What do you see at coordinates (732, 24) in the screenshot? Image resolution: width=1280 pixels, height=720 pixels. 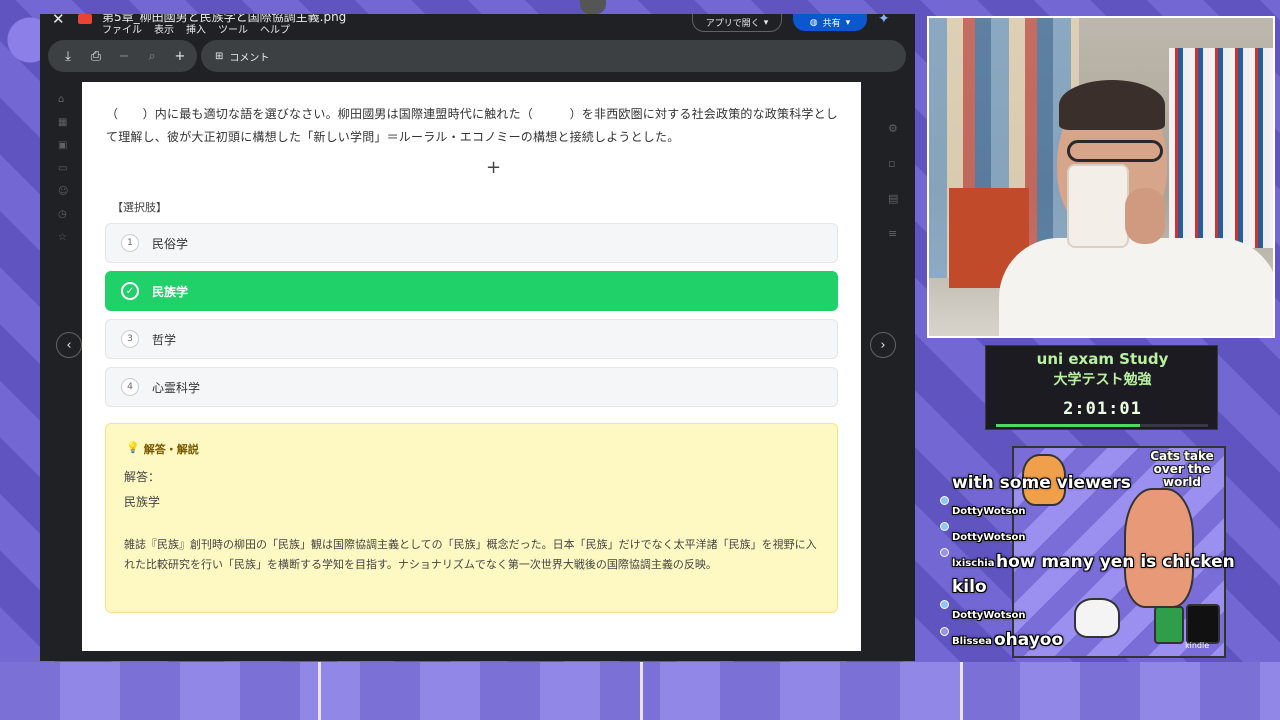 I see `open-with-label: アプリで開く` at bounding box center [732, 24].